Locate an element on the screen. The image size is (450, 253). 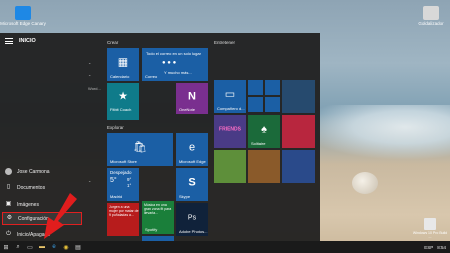
friends-logo: FRIENDS is located at coordinates (230, 129).